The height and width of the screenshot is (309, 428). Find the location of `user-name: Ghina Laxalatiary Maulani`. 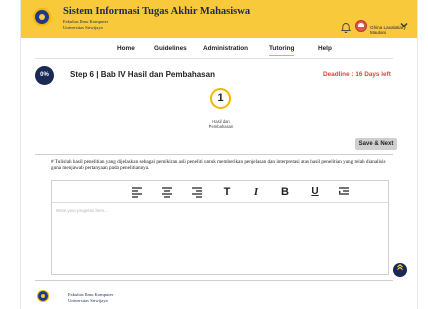

user-name: Ghina Laxalatiary Maulani is located at coordinates (393, 30).